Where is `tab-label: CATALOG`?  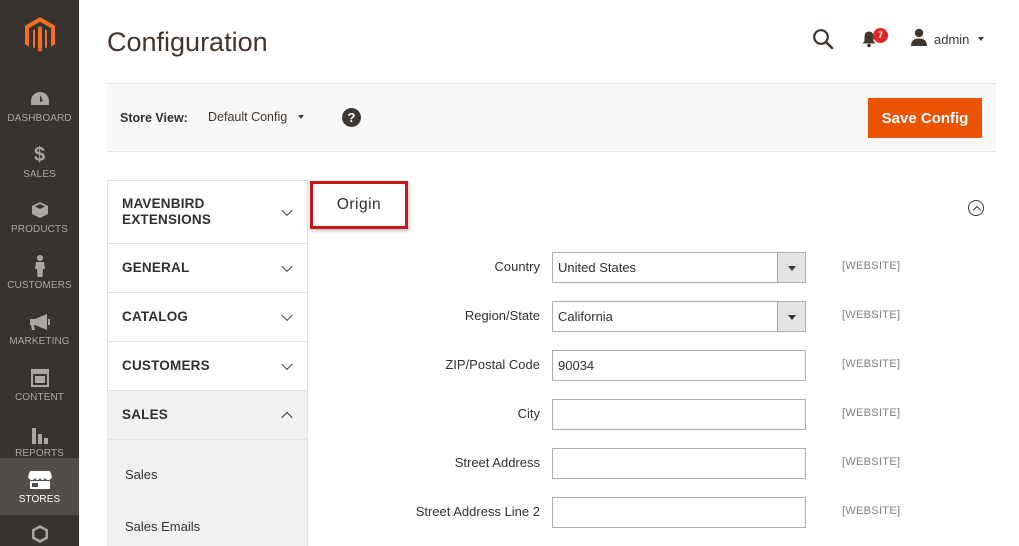 tab-label: CATALOG is located at coordinates (155, 316).